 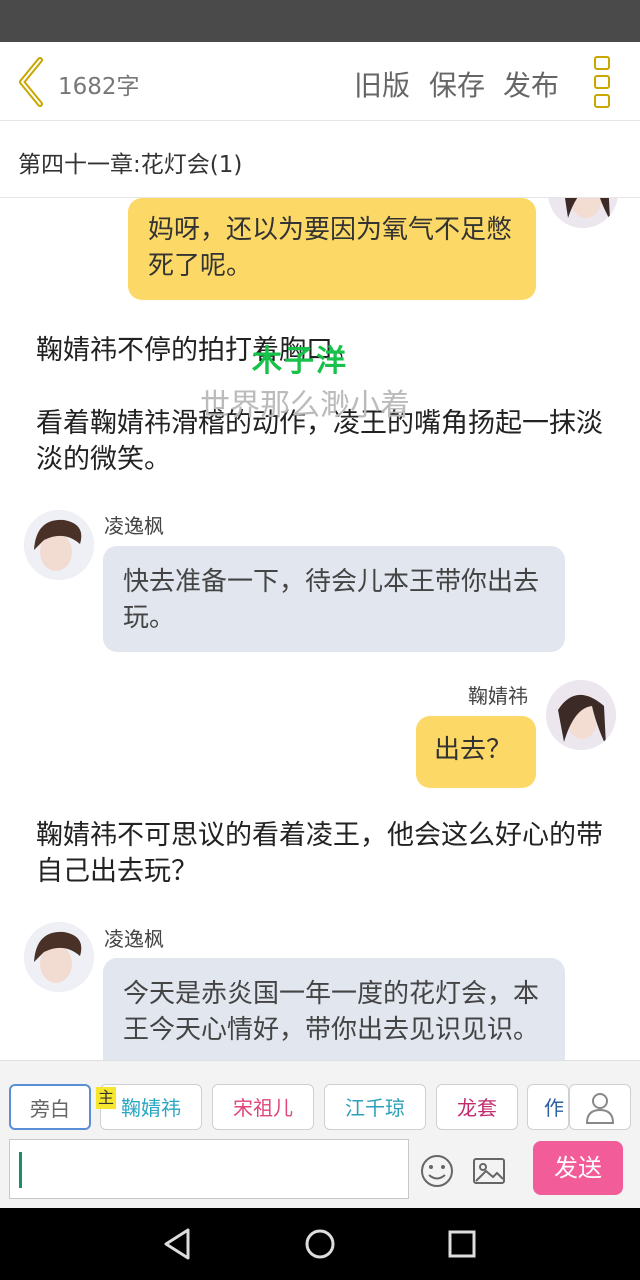 I want to click on word-count: 1682字, so click(x=99, y=87).